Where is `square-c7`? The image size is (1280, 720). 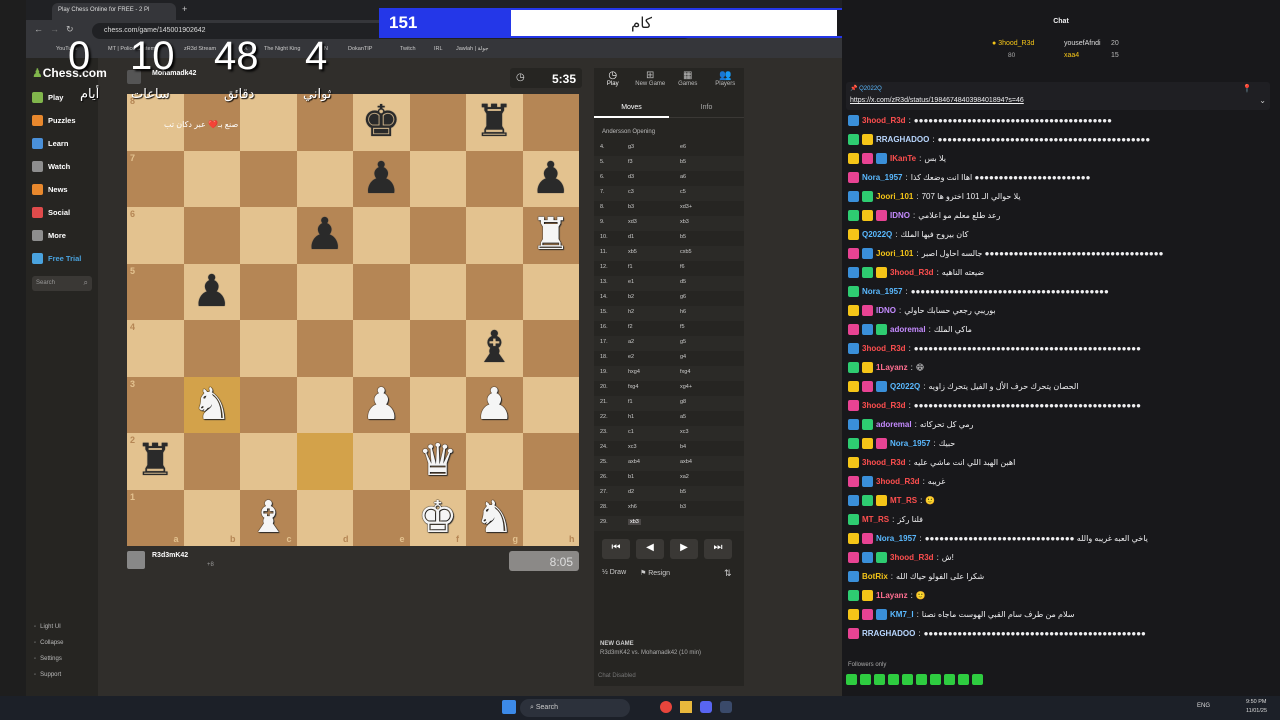 square-c7 is located at coordinates (268, 178).